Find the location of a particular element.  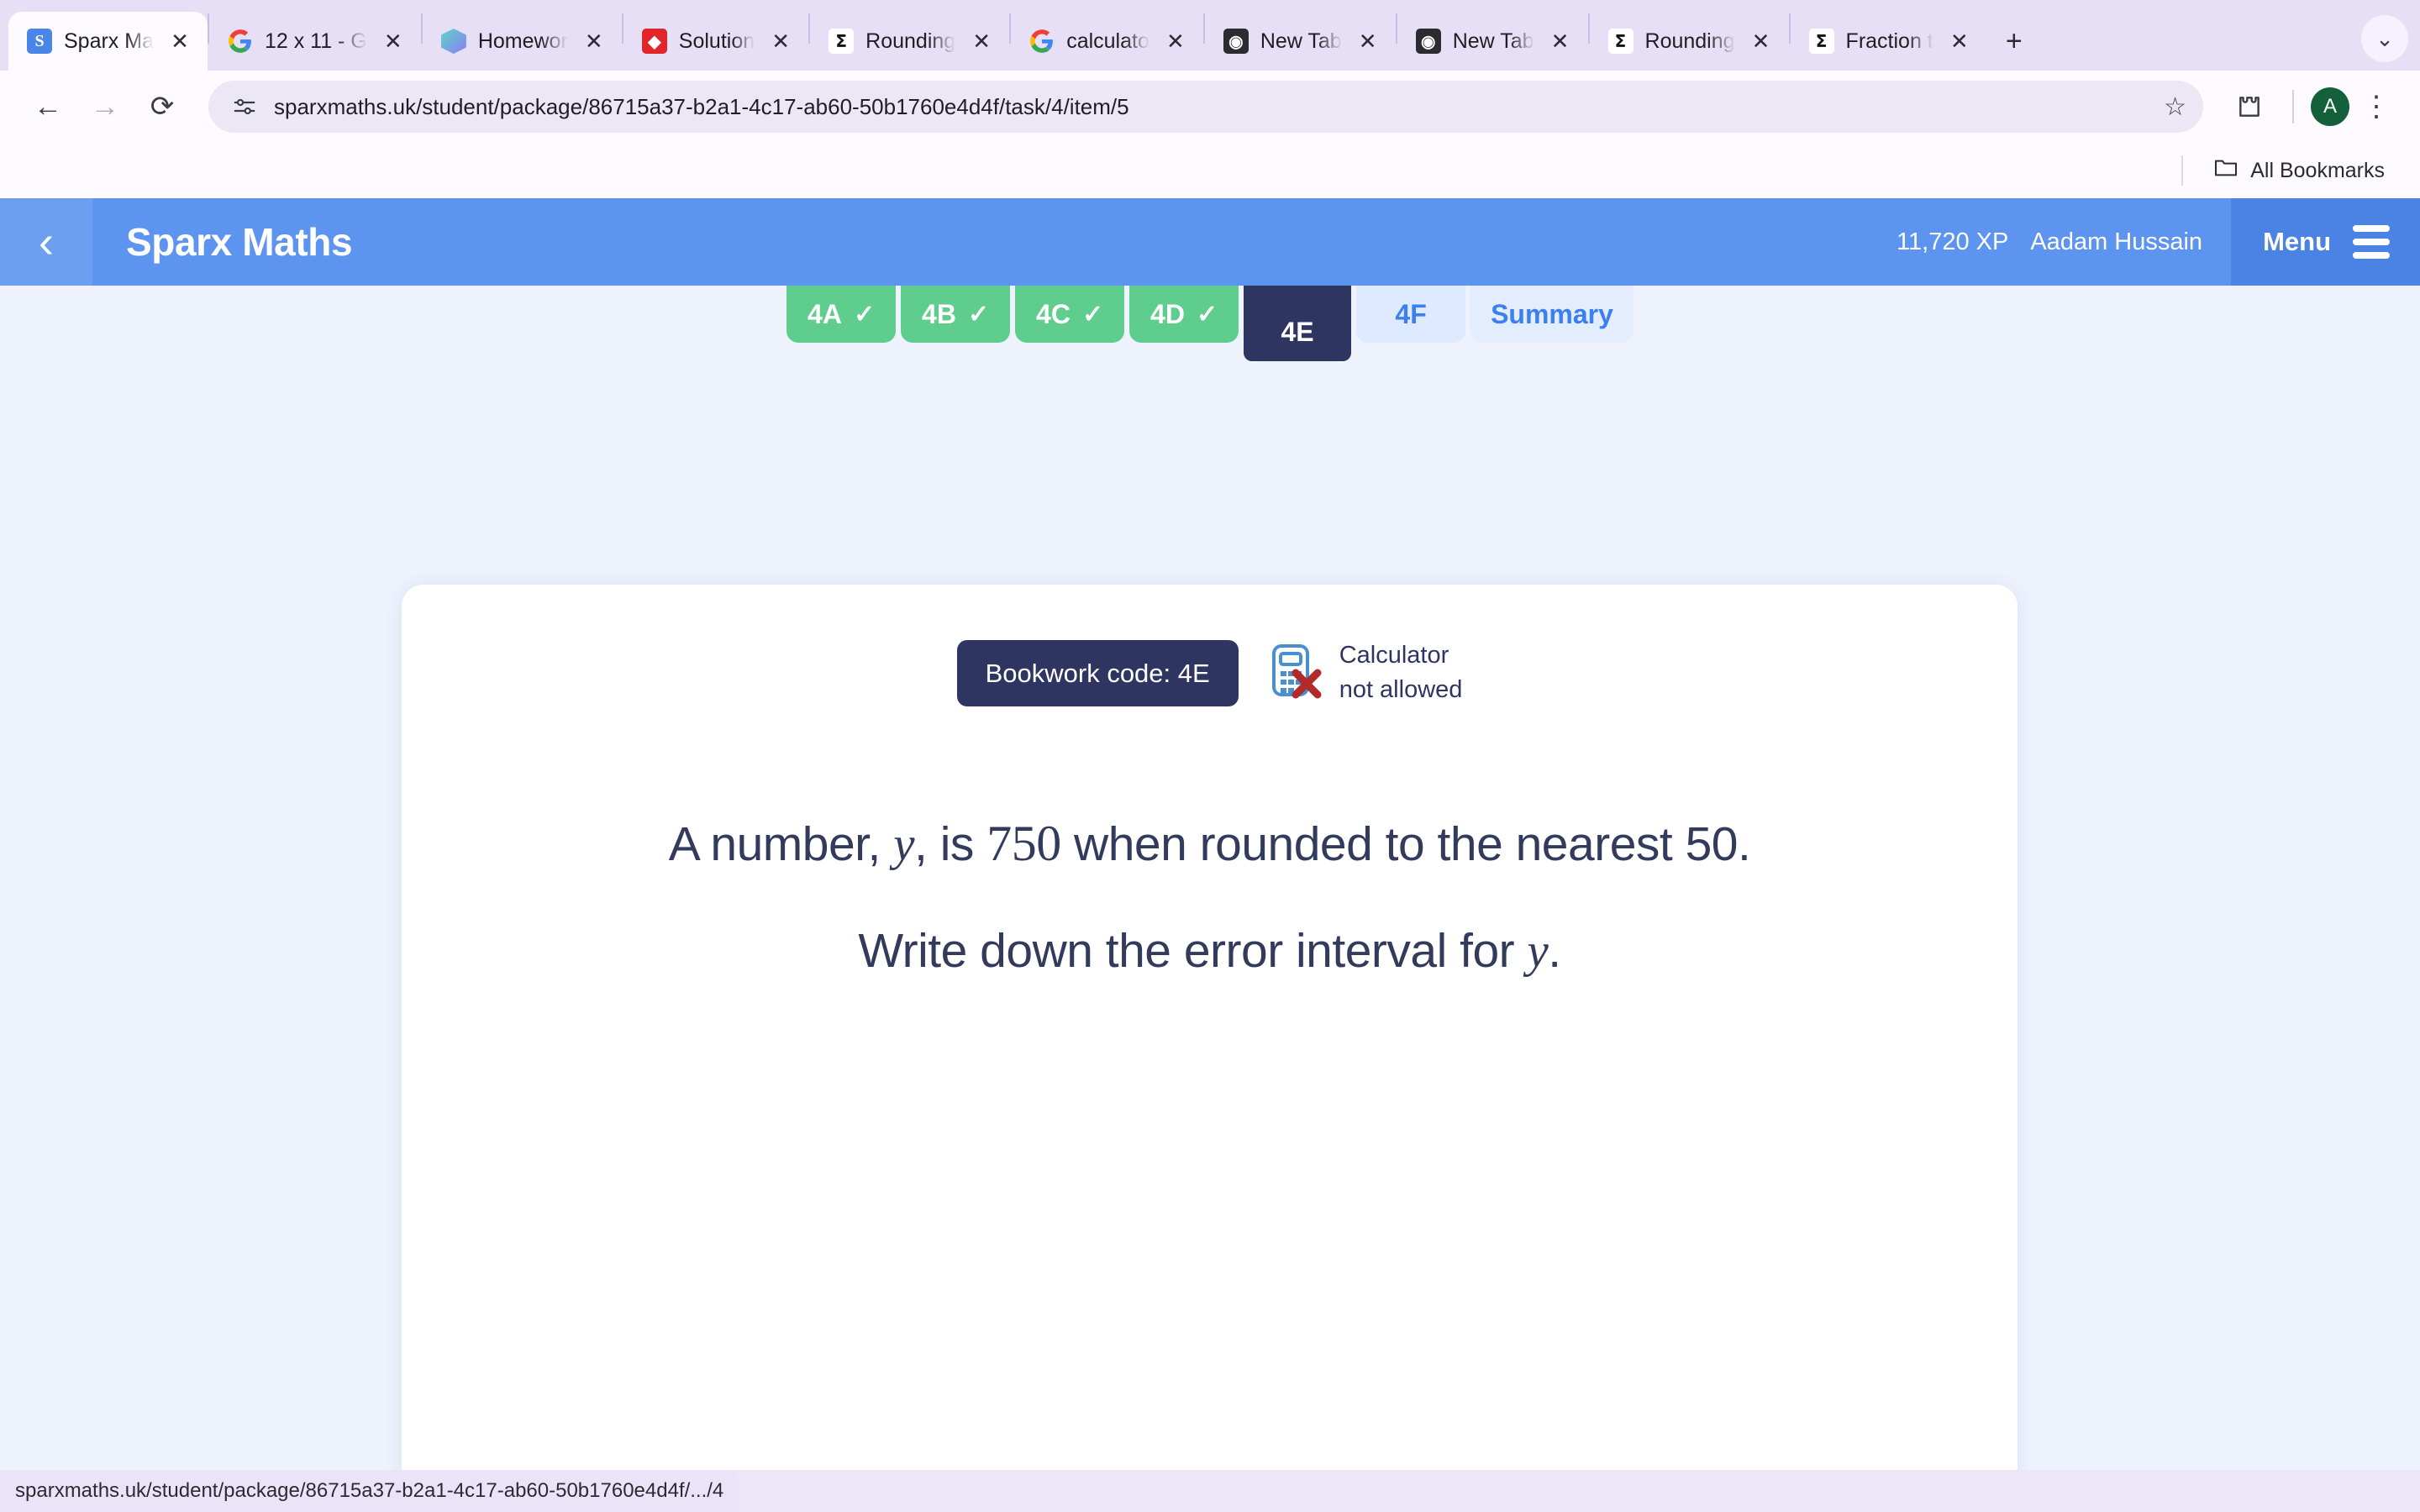

task-tab-label: Summary is located at coordinates (1552, 313).